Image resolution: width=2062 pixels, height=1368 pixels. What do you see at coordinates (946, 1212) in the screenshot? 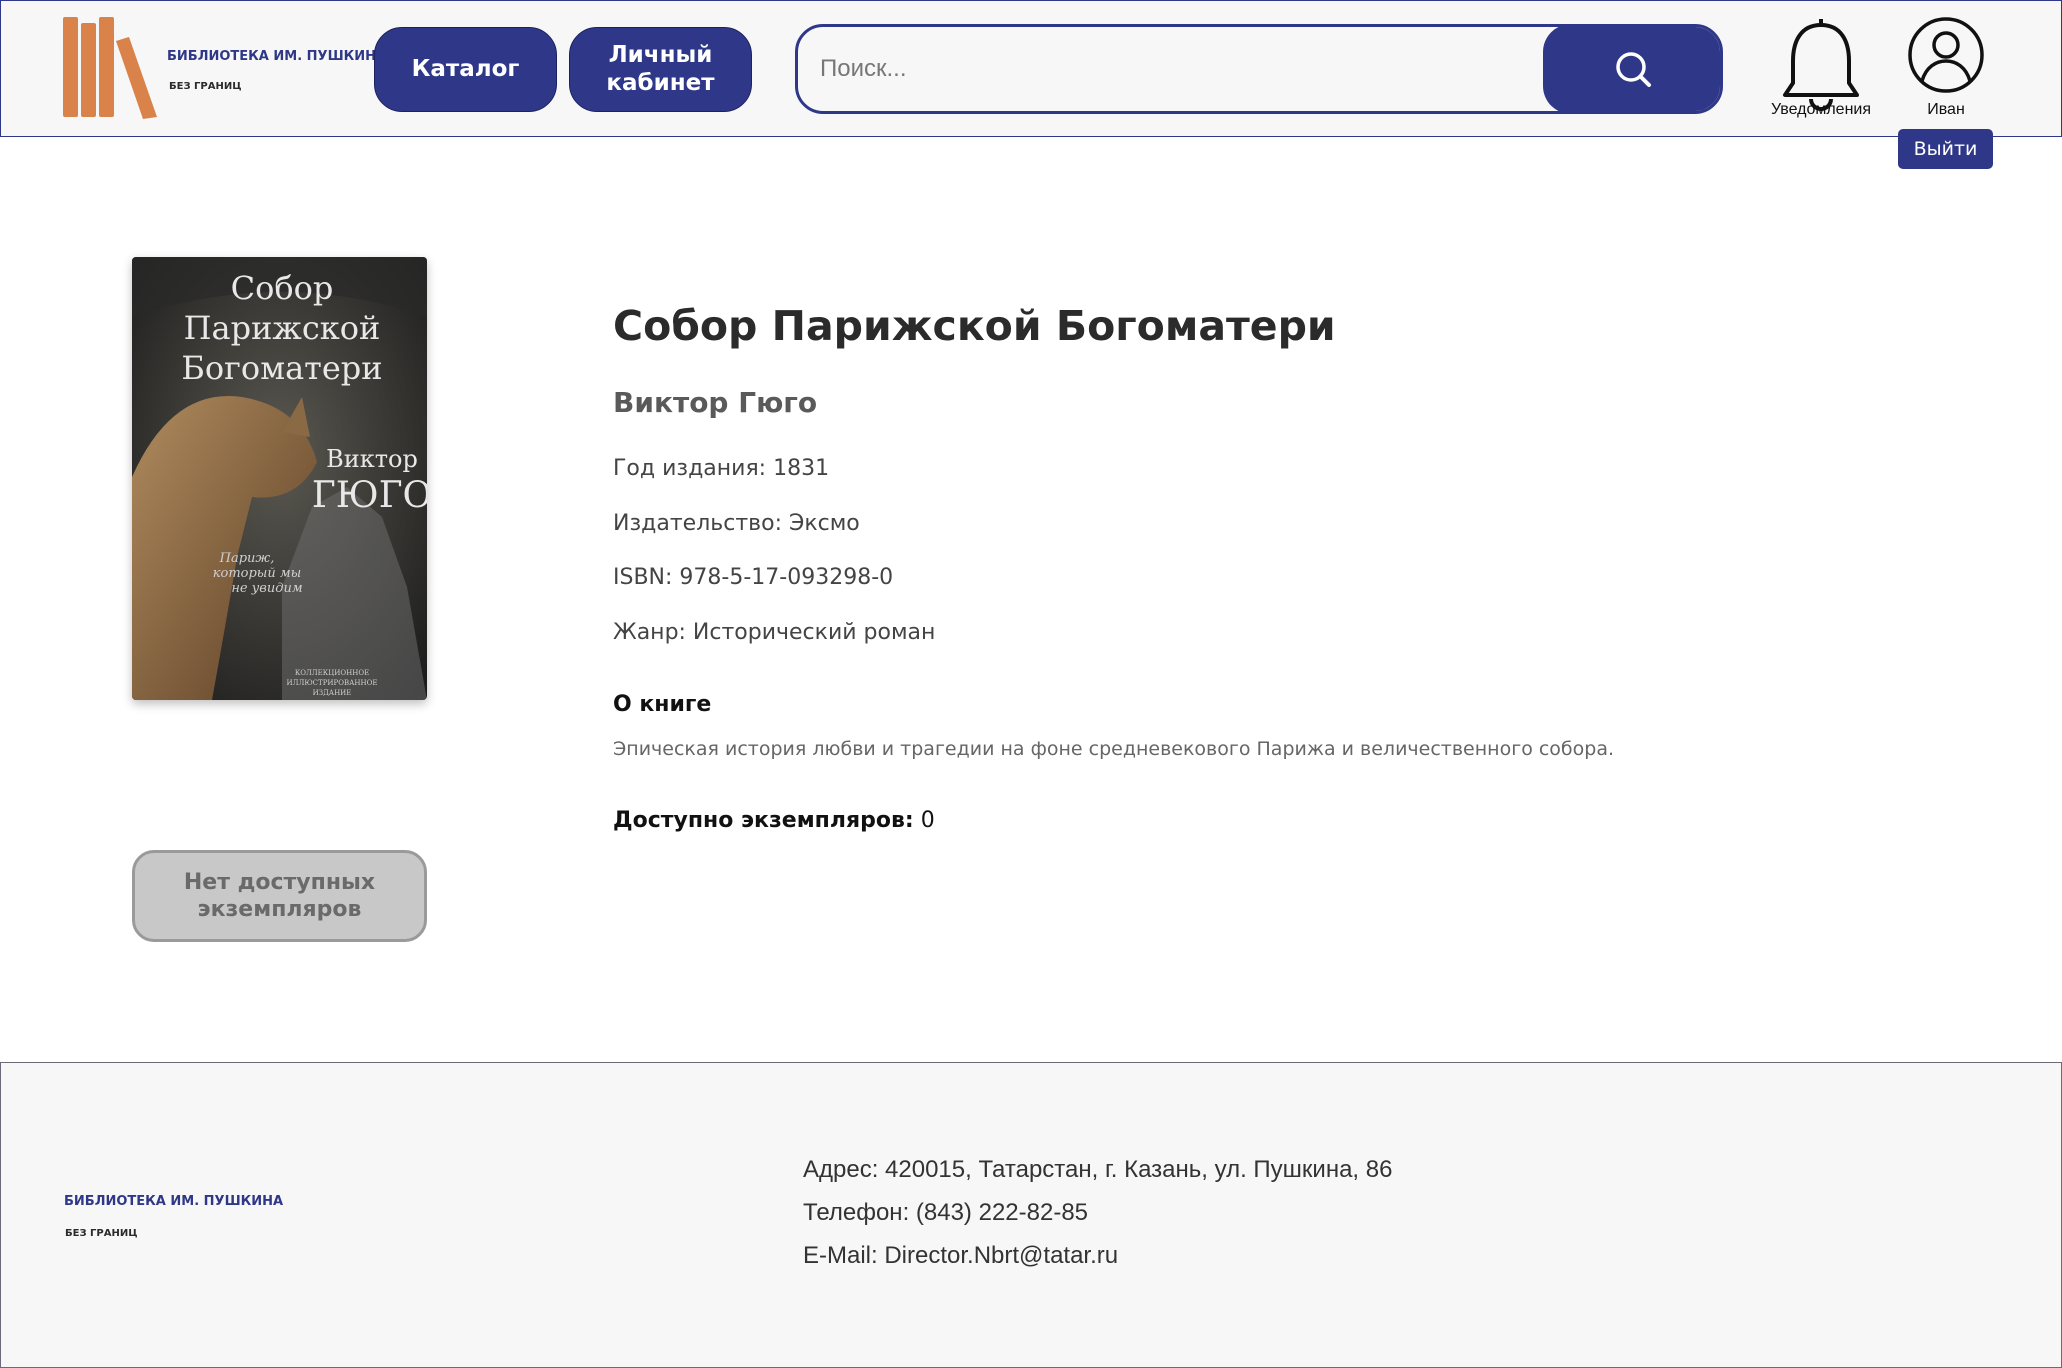
I see `footer-phone: Телефон: (843) 222-82-85` at bounding box center [946, 1212].